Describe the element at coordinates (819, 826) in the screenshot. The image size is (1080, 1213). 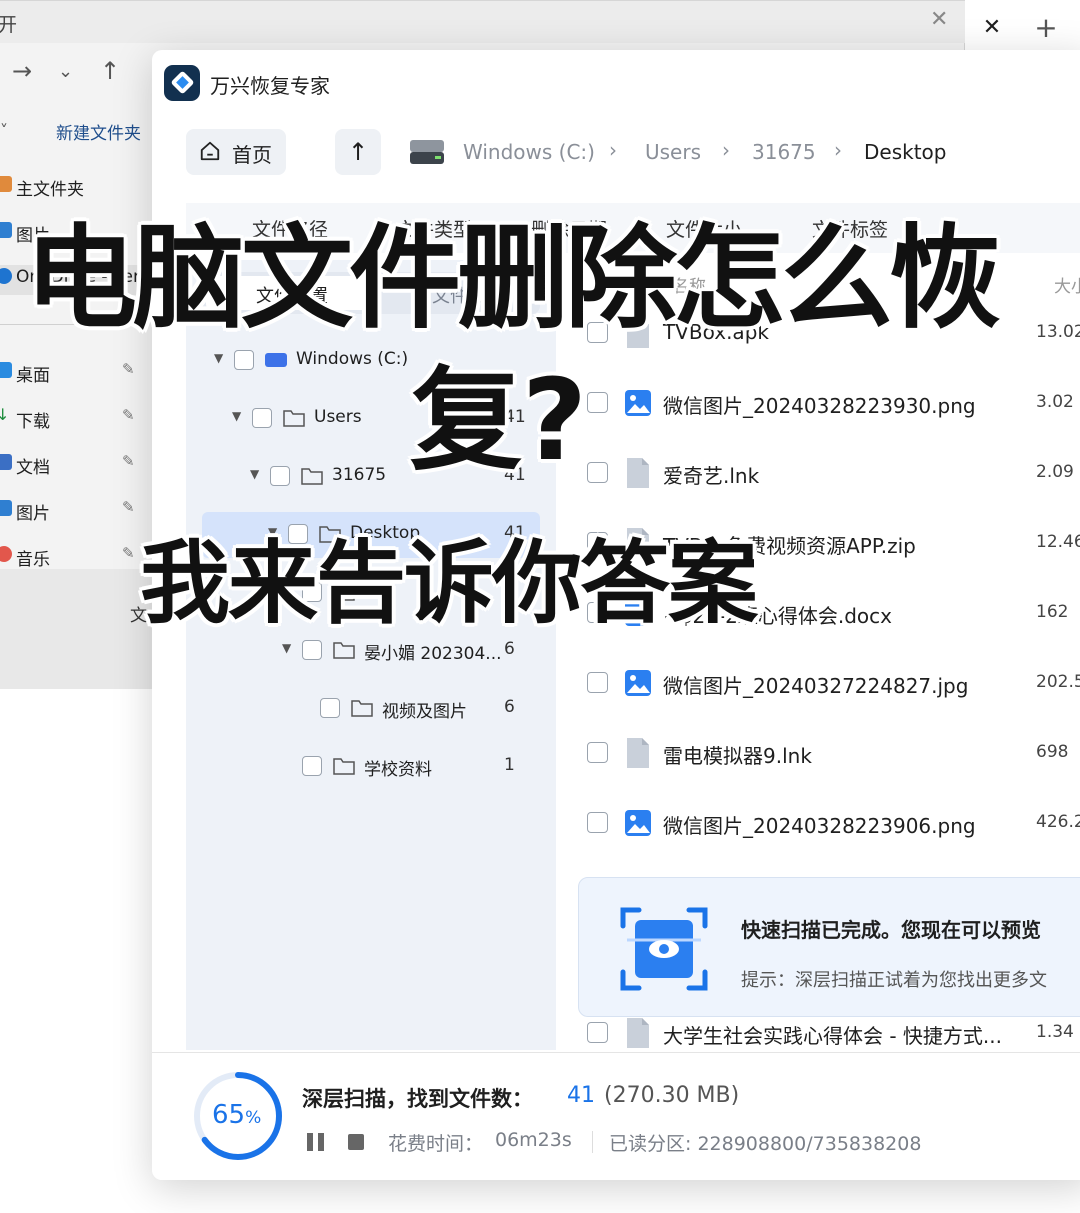
I see `file-name: 微信图片_20240328223906.png` at that location.